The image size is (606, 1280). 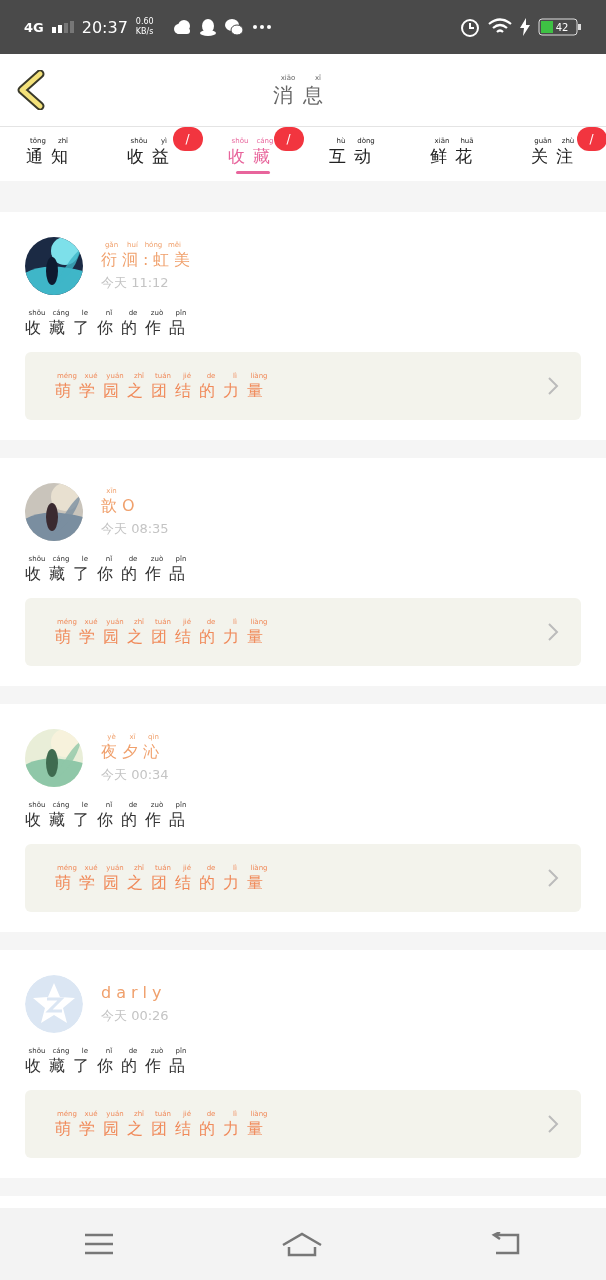 I want to click on penguin-icon, so click(x=207, y=27).